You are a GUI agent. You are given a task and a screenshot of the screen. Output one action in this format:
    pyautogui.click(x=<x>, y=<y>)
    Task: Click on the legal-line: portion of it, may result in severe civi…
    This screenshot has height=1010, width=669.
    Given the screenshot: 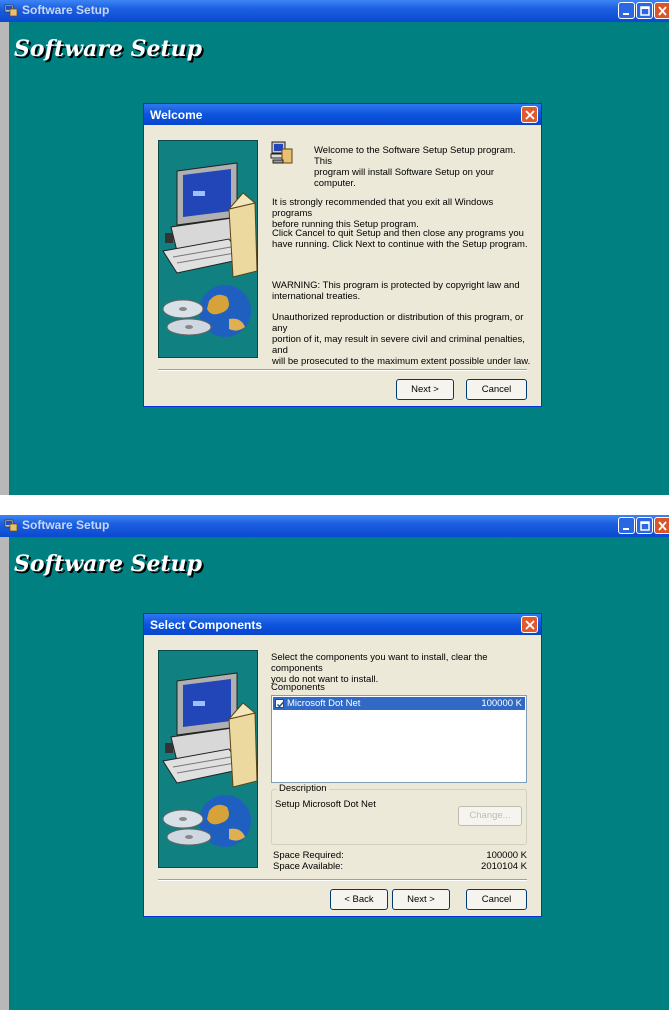 What is the action you would take?
    pyautogui.click(x=398, y=345)
    